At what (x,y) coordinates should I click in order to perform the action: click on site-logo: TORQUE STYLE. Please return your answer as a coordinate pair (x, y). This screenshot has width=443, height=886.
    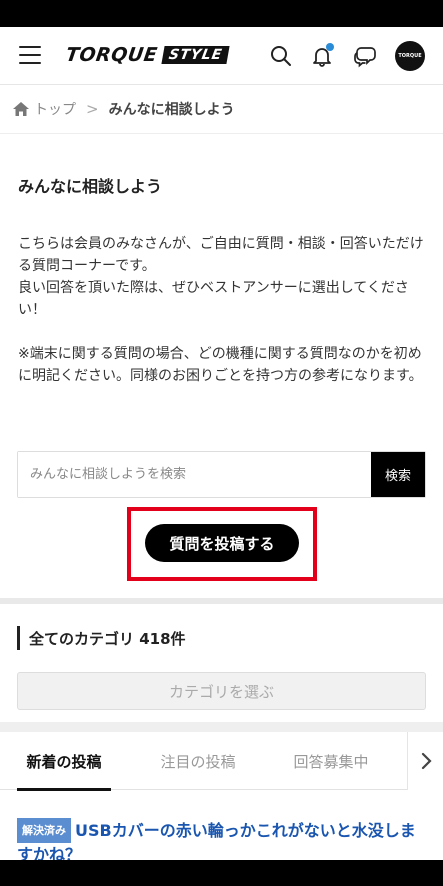
    Looking at the image, I should click on (147, 55).